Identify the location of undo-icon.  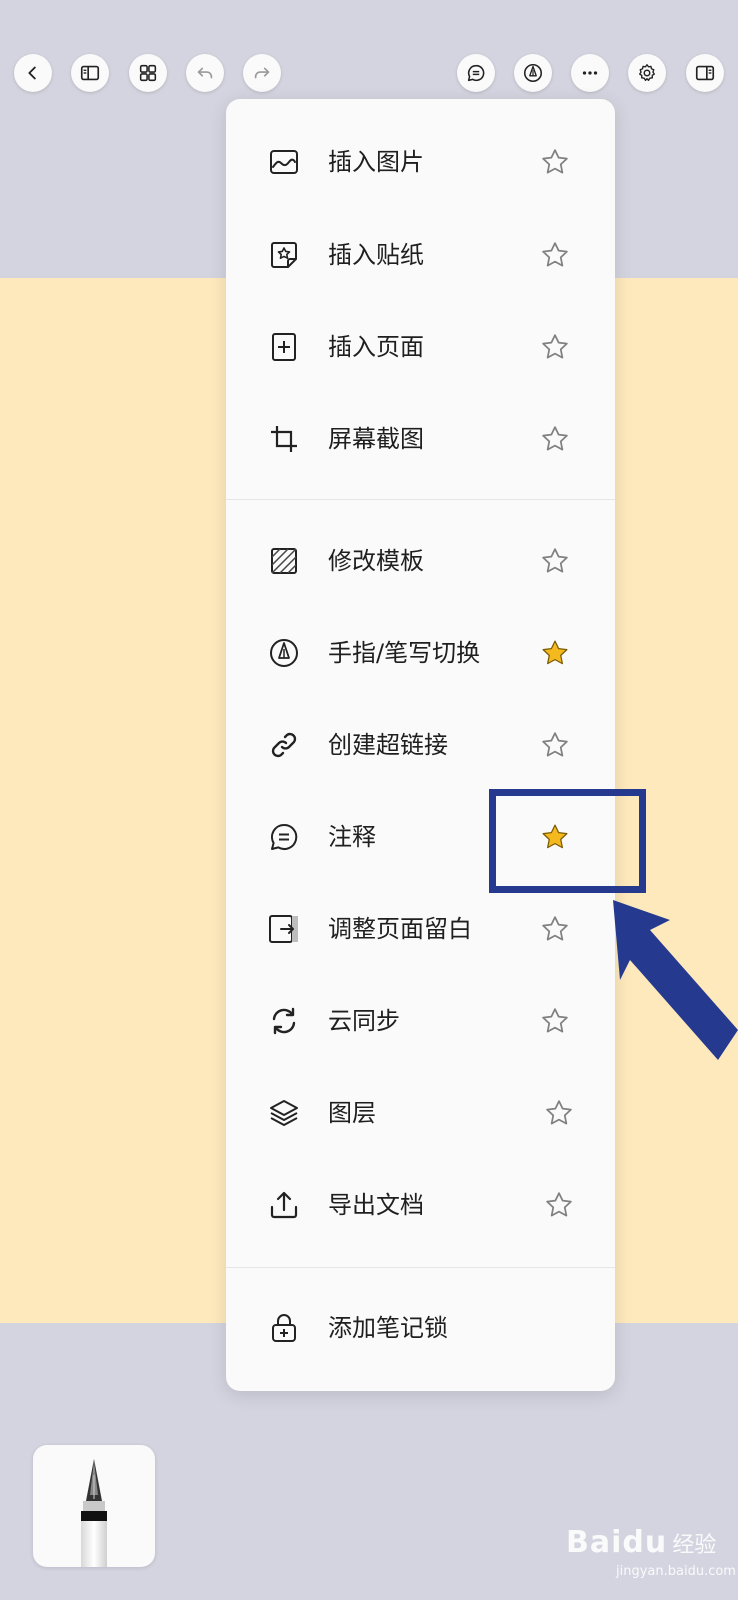
(205, 73).